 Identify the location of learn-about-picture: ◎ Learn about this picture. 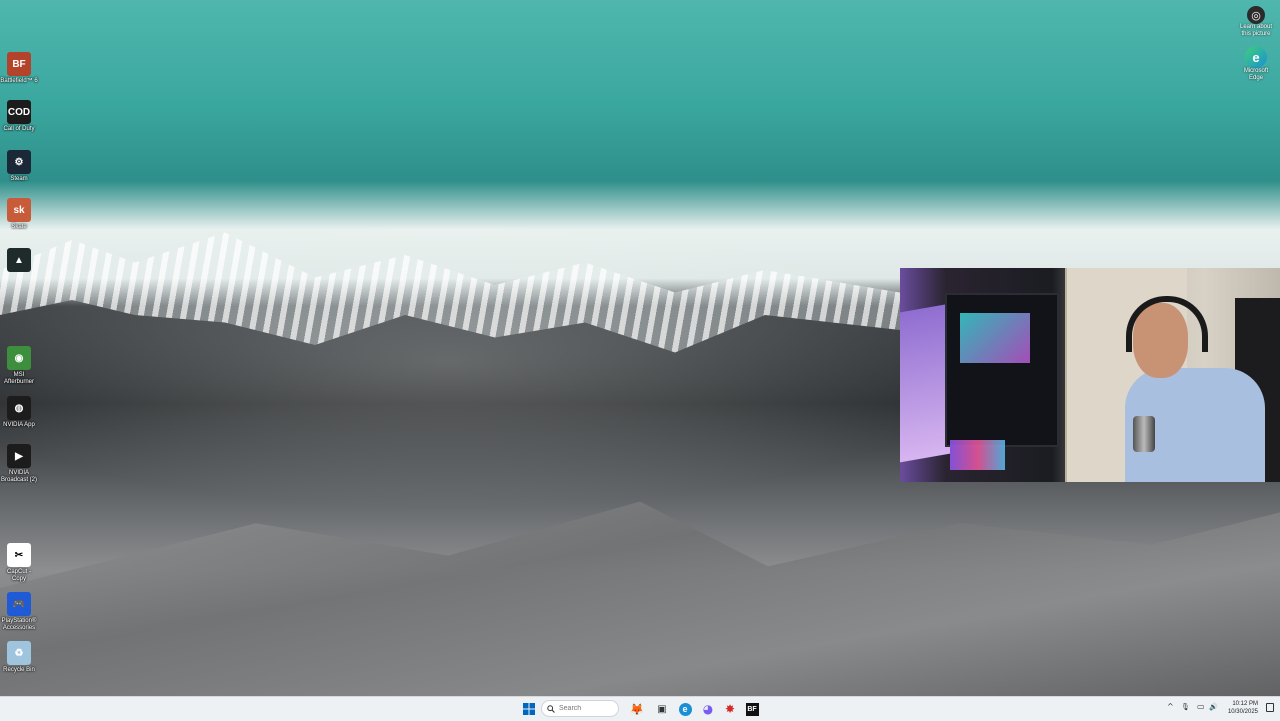
(1256, 22).